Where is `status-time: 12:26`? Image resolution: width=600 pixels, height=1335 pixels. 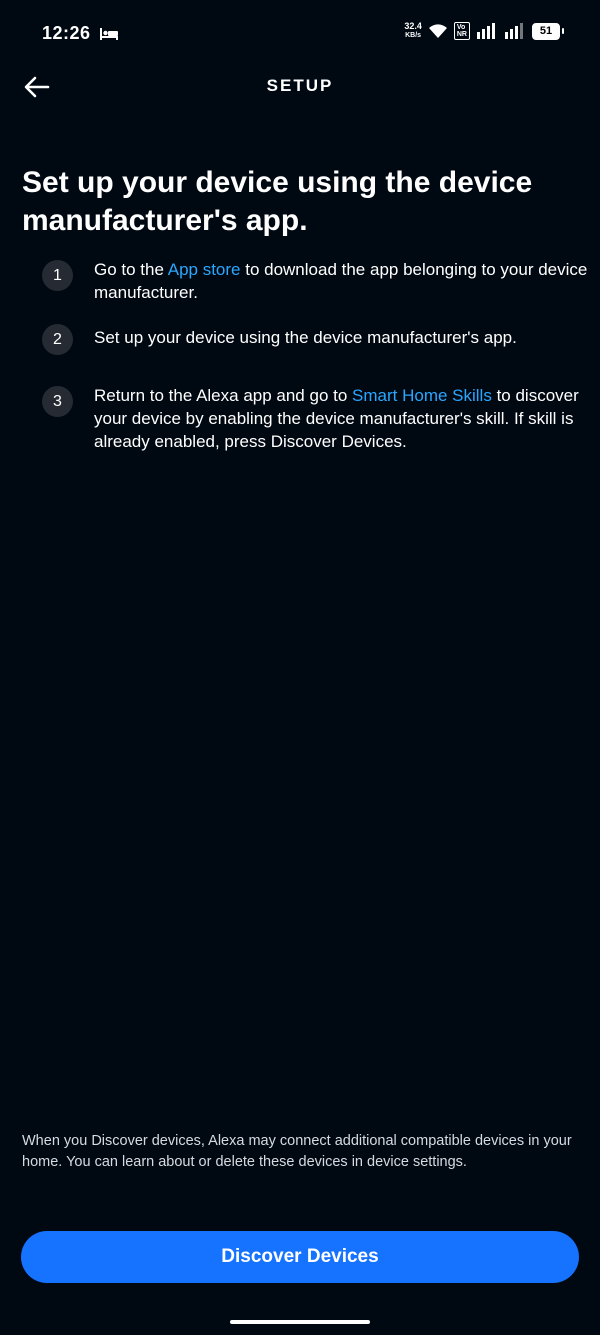 status-time: 12:26 is located at coordinates (66, 33).